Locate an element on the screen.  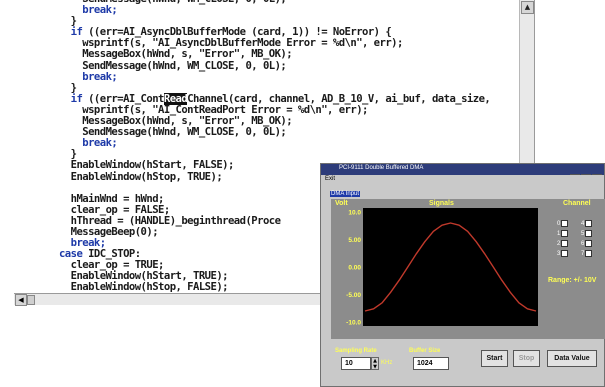
channel-label: Channel is located at coordinates (577, 203).